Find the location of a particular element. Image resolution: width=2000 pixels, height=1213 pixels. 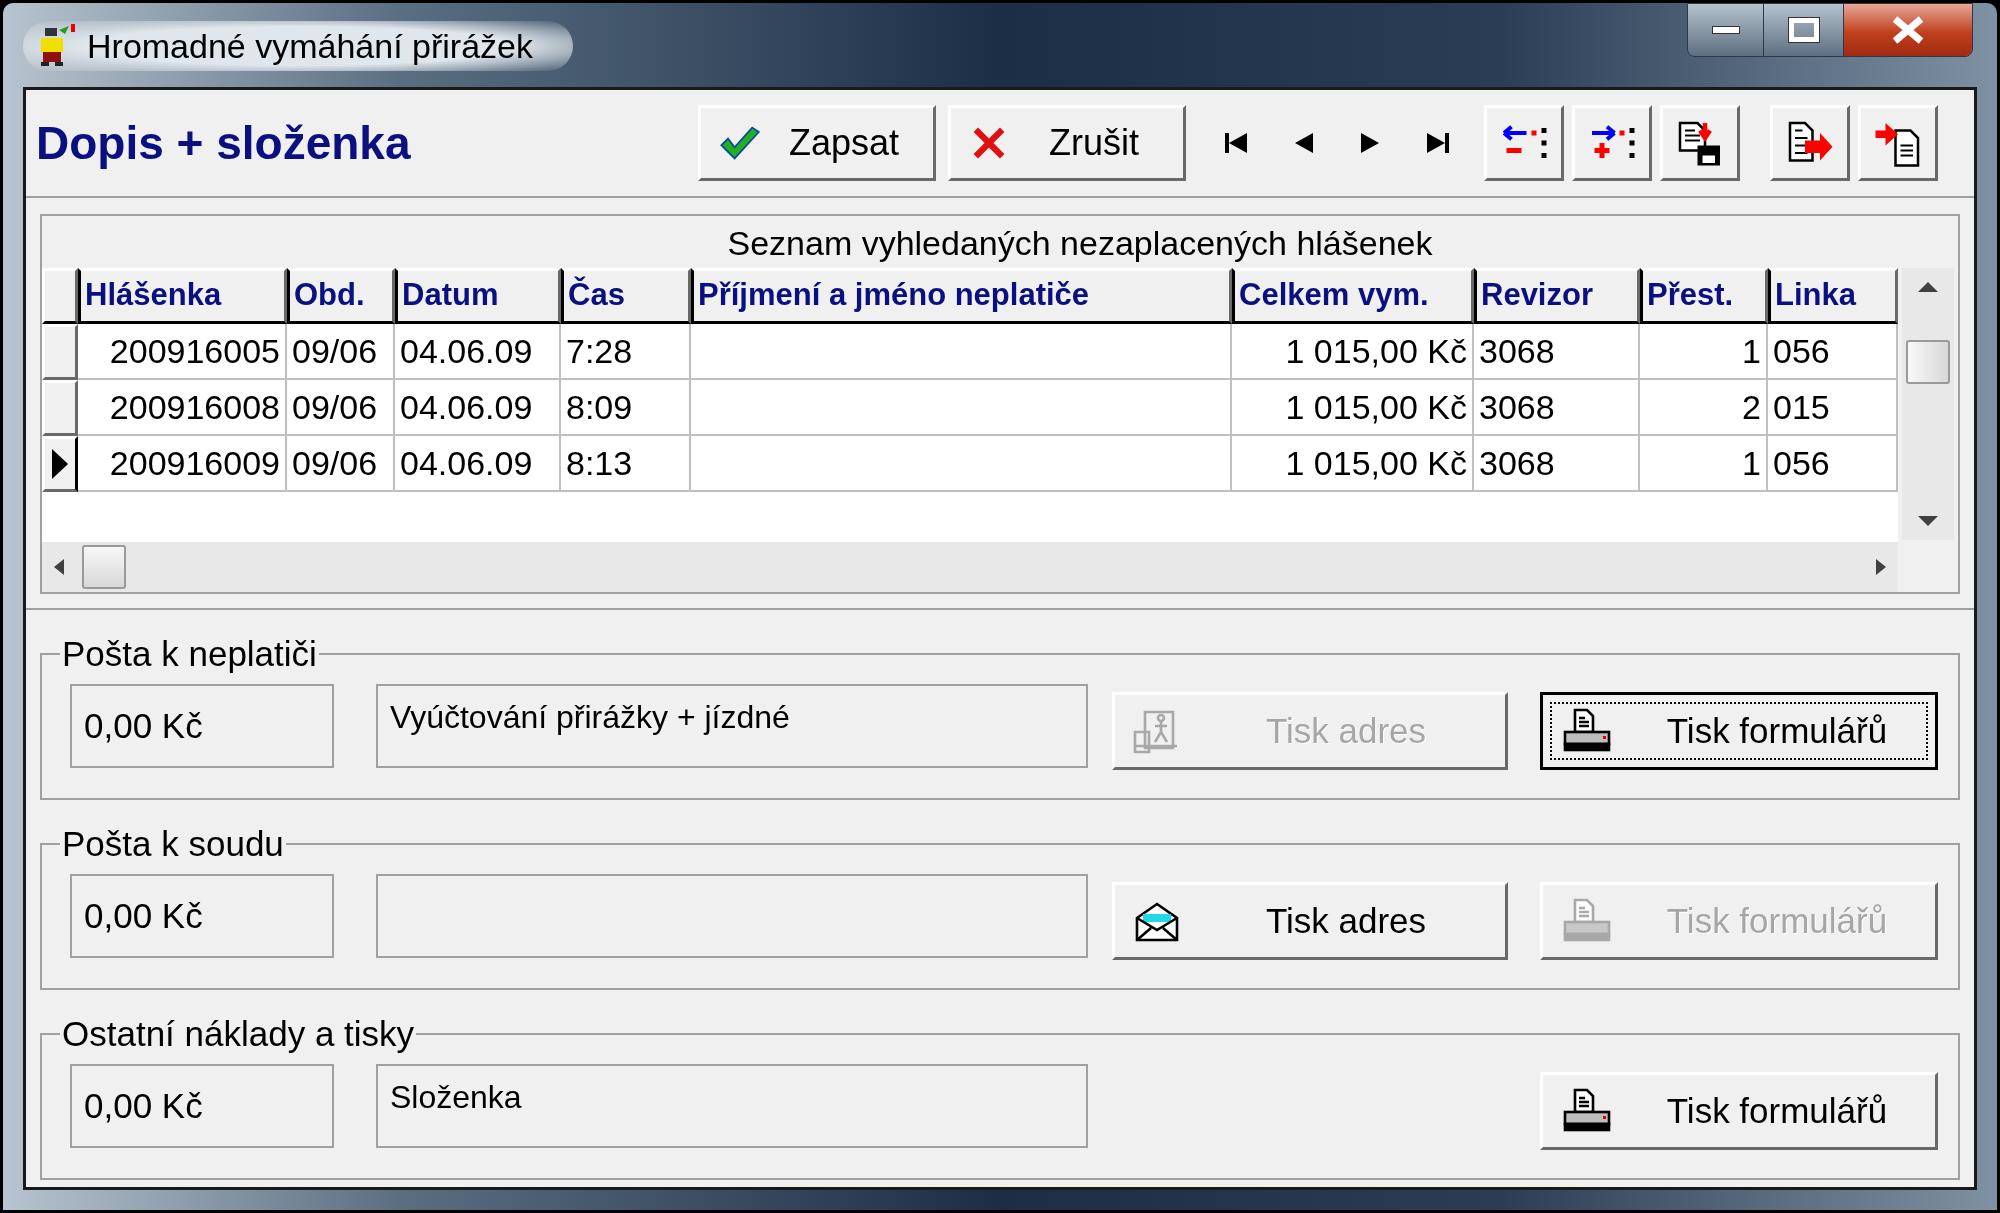

add-item-button is located at coordinates (1612, 143).